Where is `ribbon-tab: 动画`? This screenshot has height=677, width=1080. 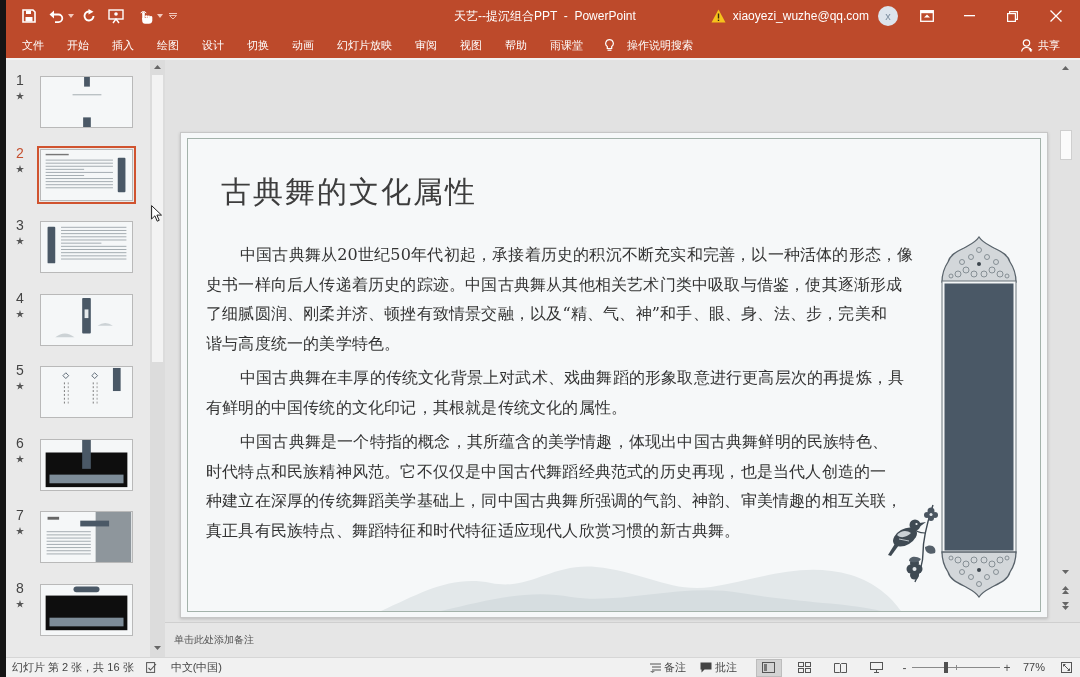
ribbon-tab: 动画 is located at coordinates (303, 45).